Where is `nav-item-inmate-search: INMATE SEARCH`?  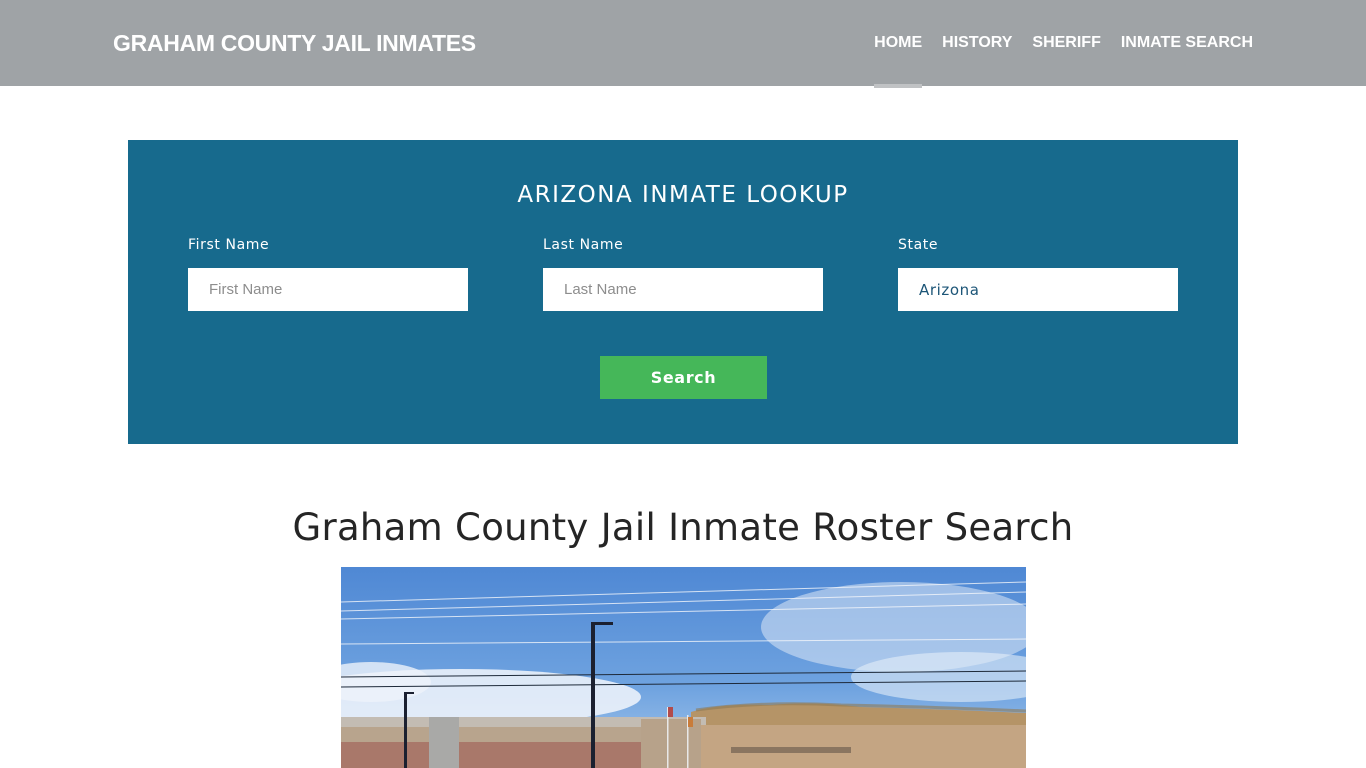 nav-item-inmate-search: INMATE SEARCH is located at coordinates (1187, 43).